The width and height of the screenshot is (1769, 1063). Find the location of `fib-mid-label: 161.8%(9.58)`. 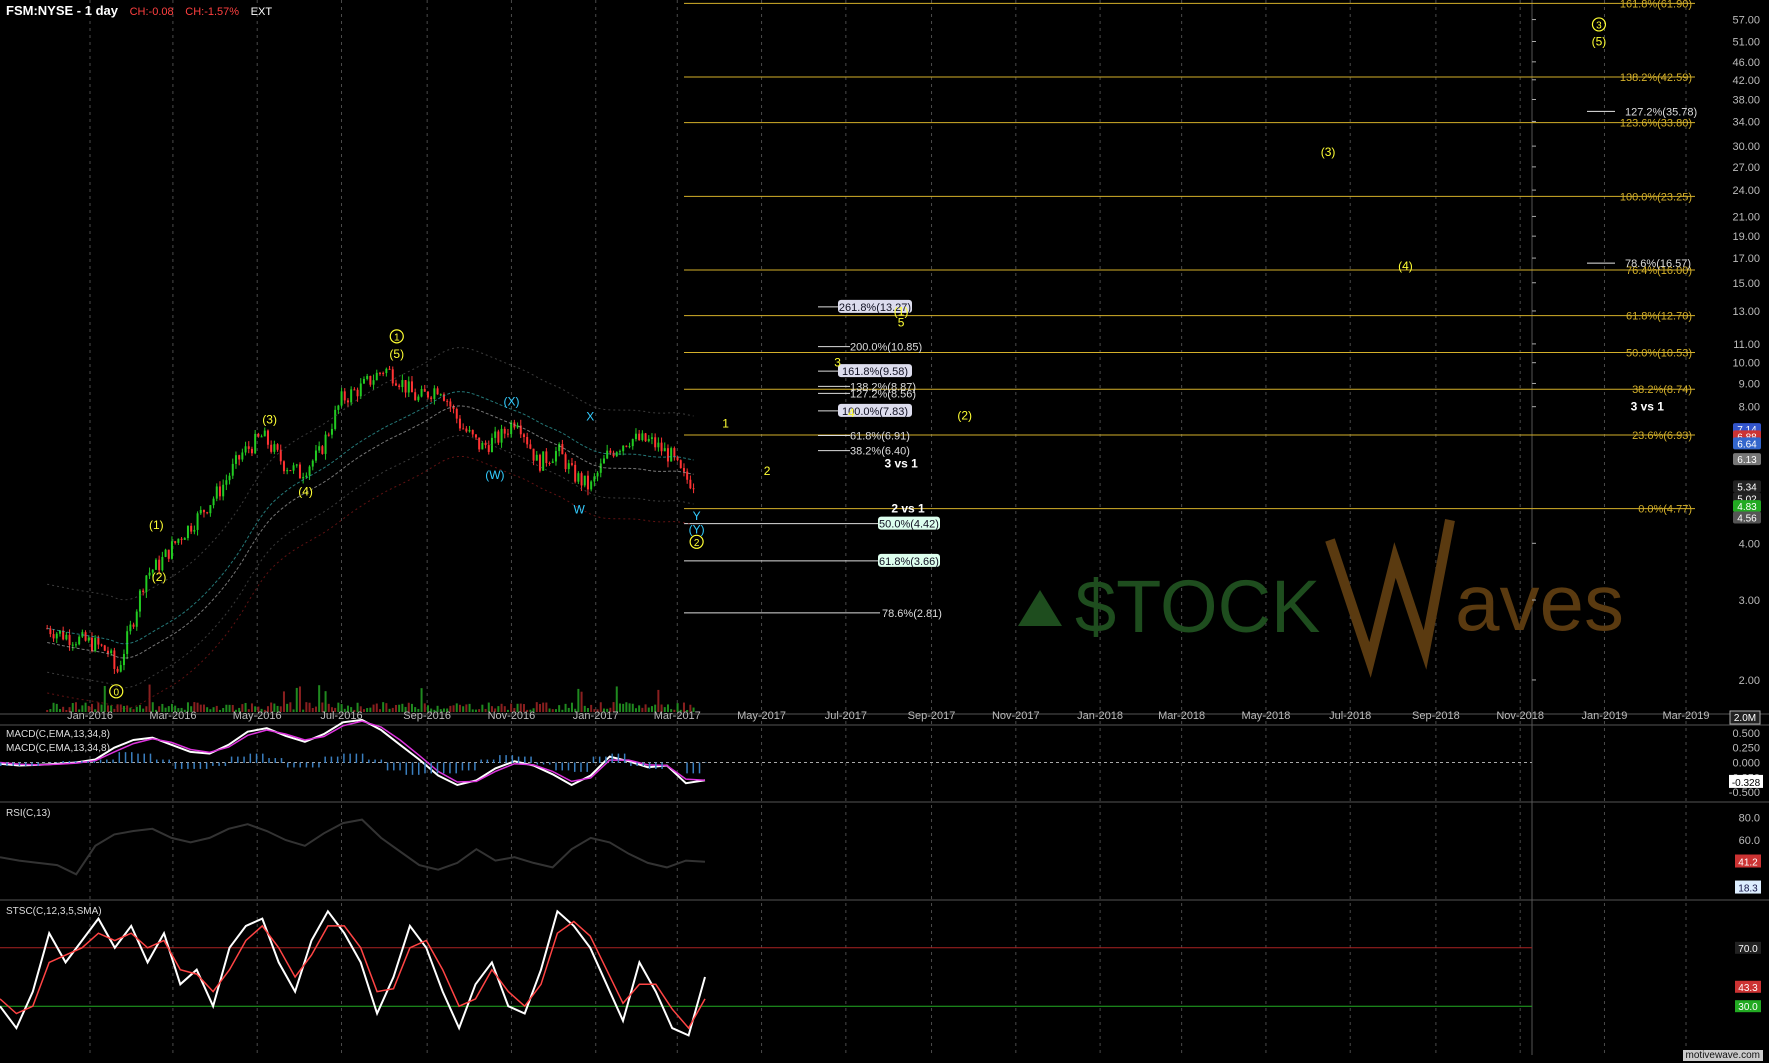

fib-mid-label: 161.8%(9.58) is located at coordinates (875, 372).